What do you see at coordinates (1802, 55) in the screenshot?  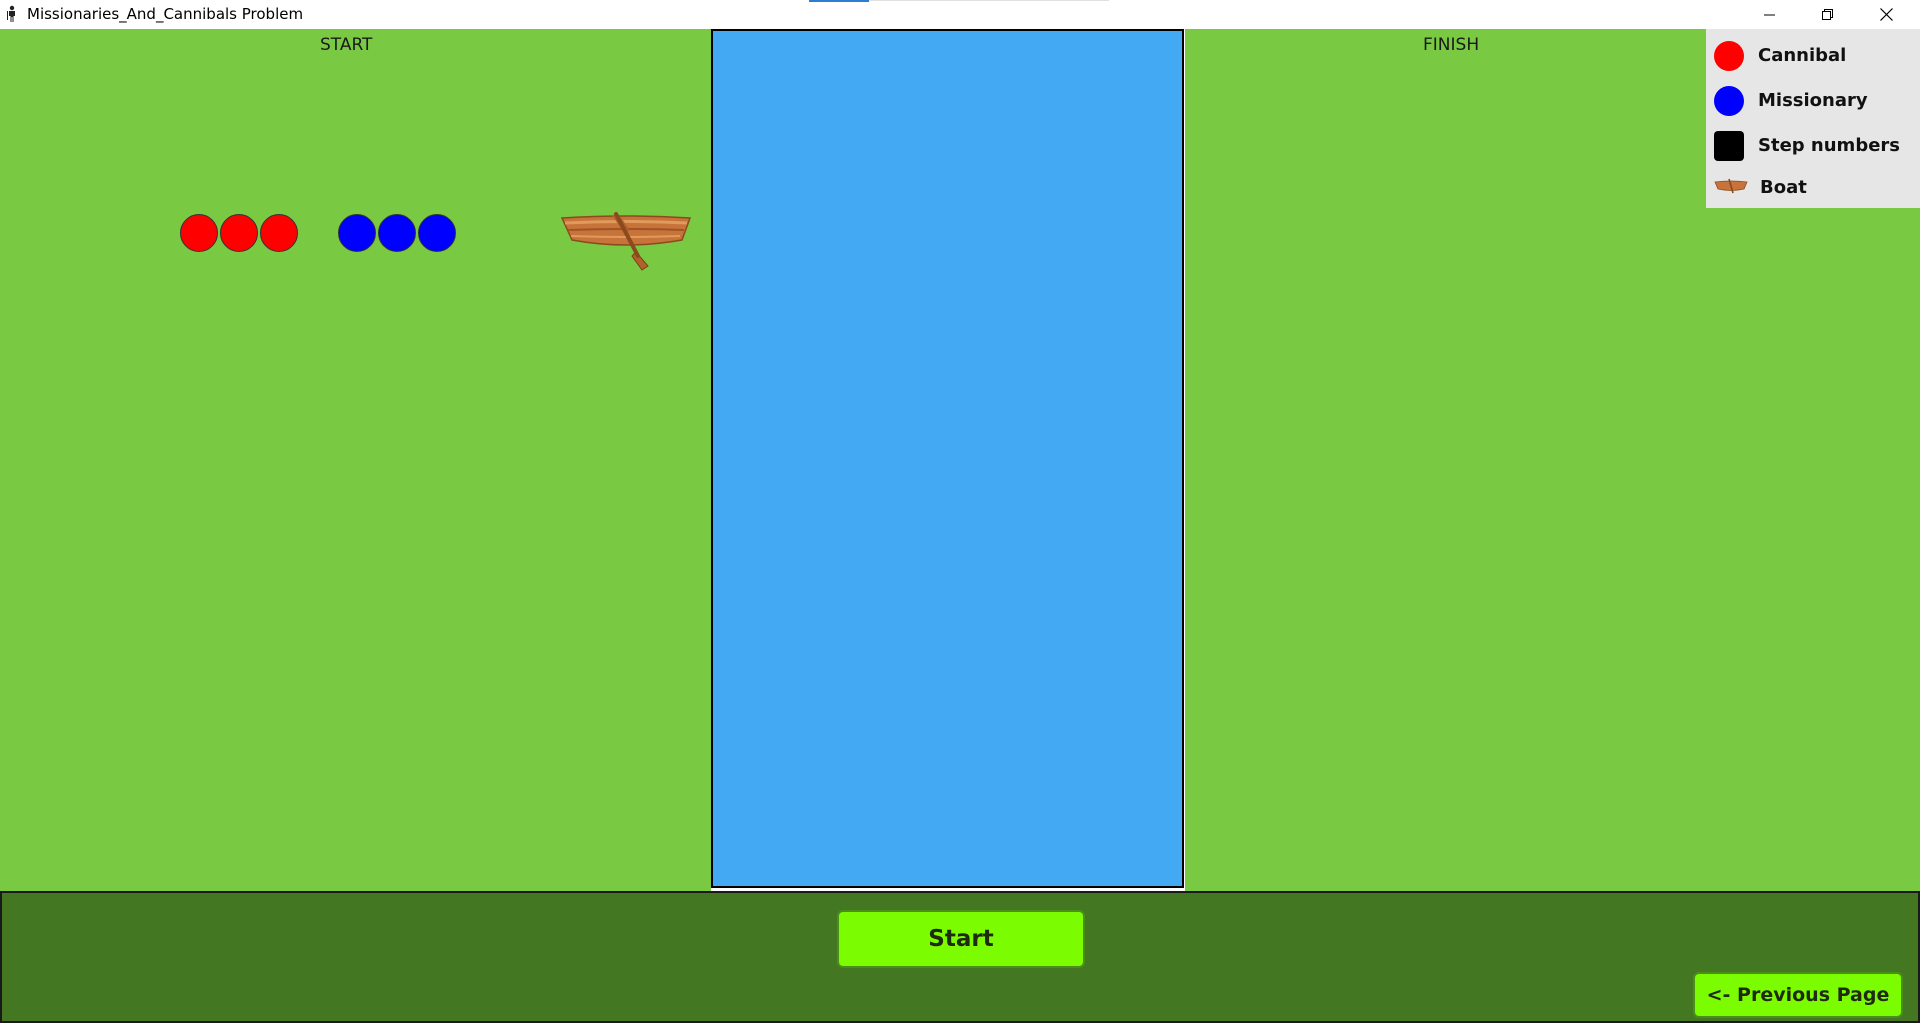 I see `legend-label: Cannibal` at bounding box center [1802, 55].